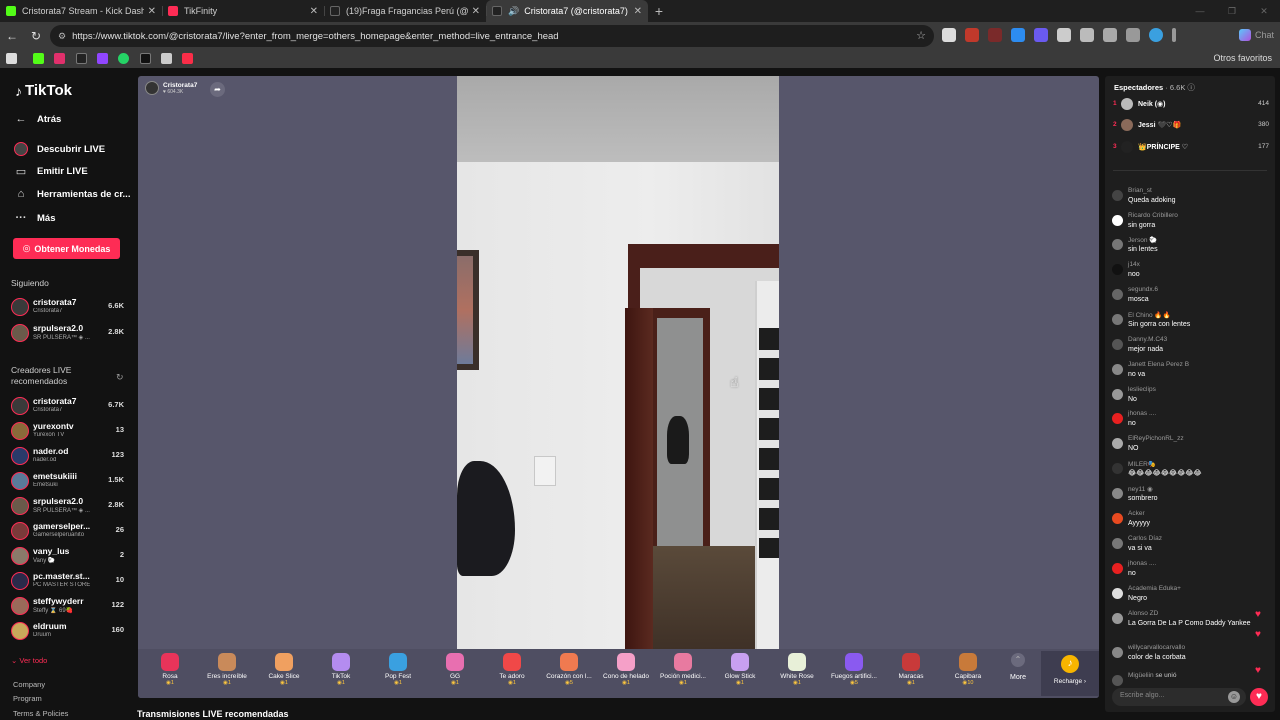 The image size is (1280, 720). I want to click on download-icon, so click(1133, 35).